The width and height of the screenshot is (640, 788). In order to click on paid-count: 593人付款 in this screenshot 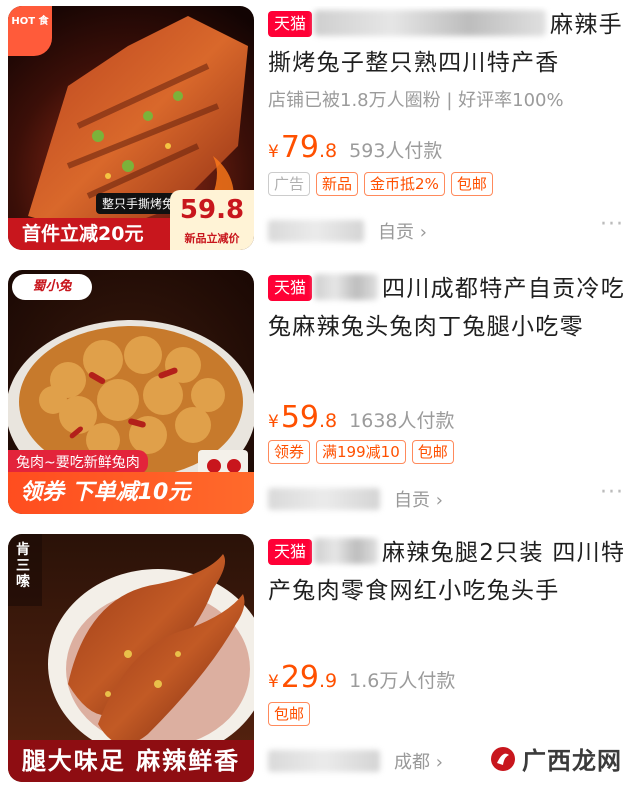, I will do `click(396, 151)`.